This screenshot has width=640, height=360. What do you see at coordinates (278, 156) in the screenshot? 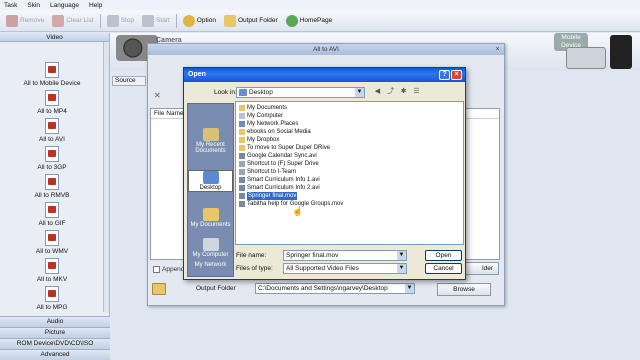
I see `list-item: Google Calendar Sync.avi` at bounding box center [278, 156].